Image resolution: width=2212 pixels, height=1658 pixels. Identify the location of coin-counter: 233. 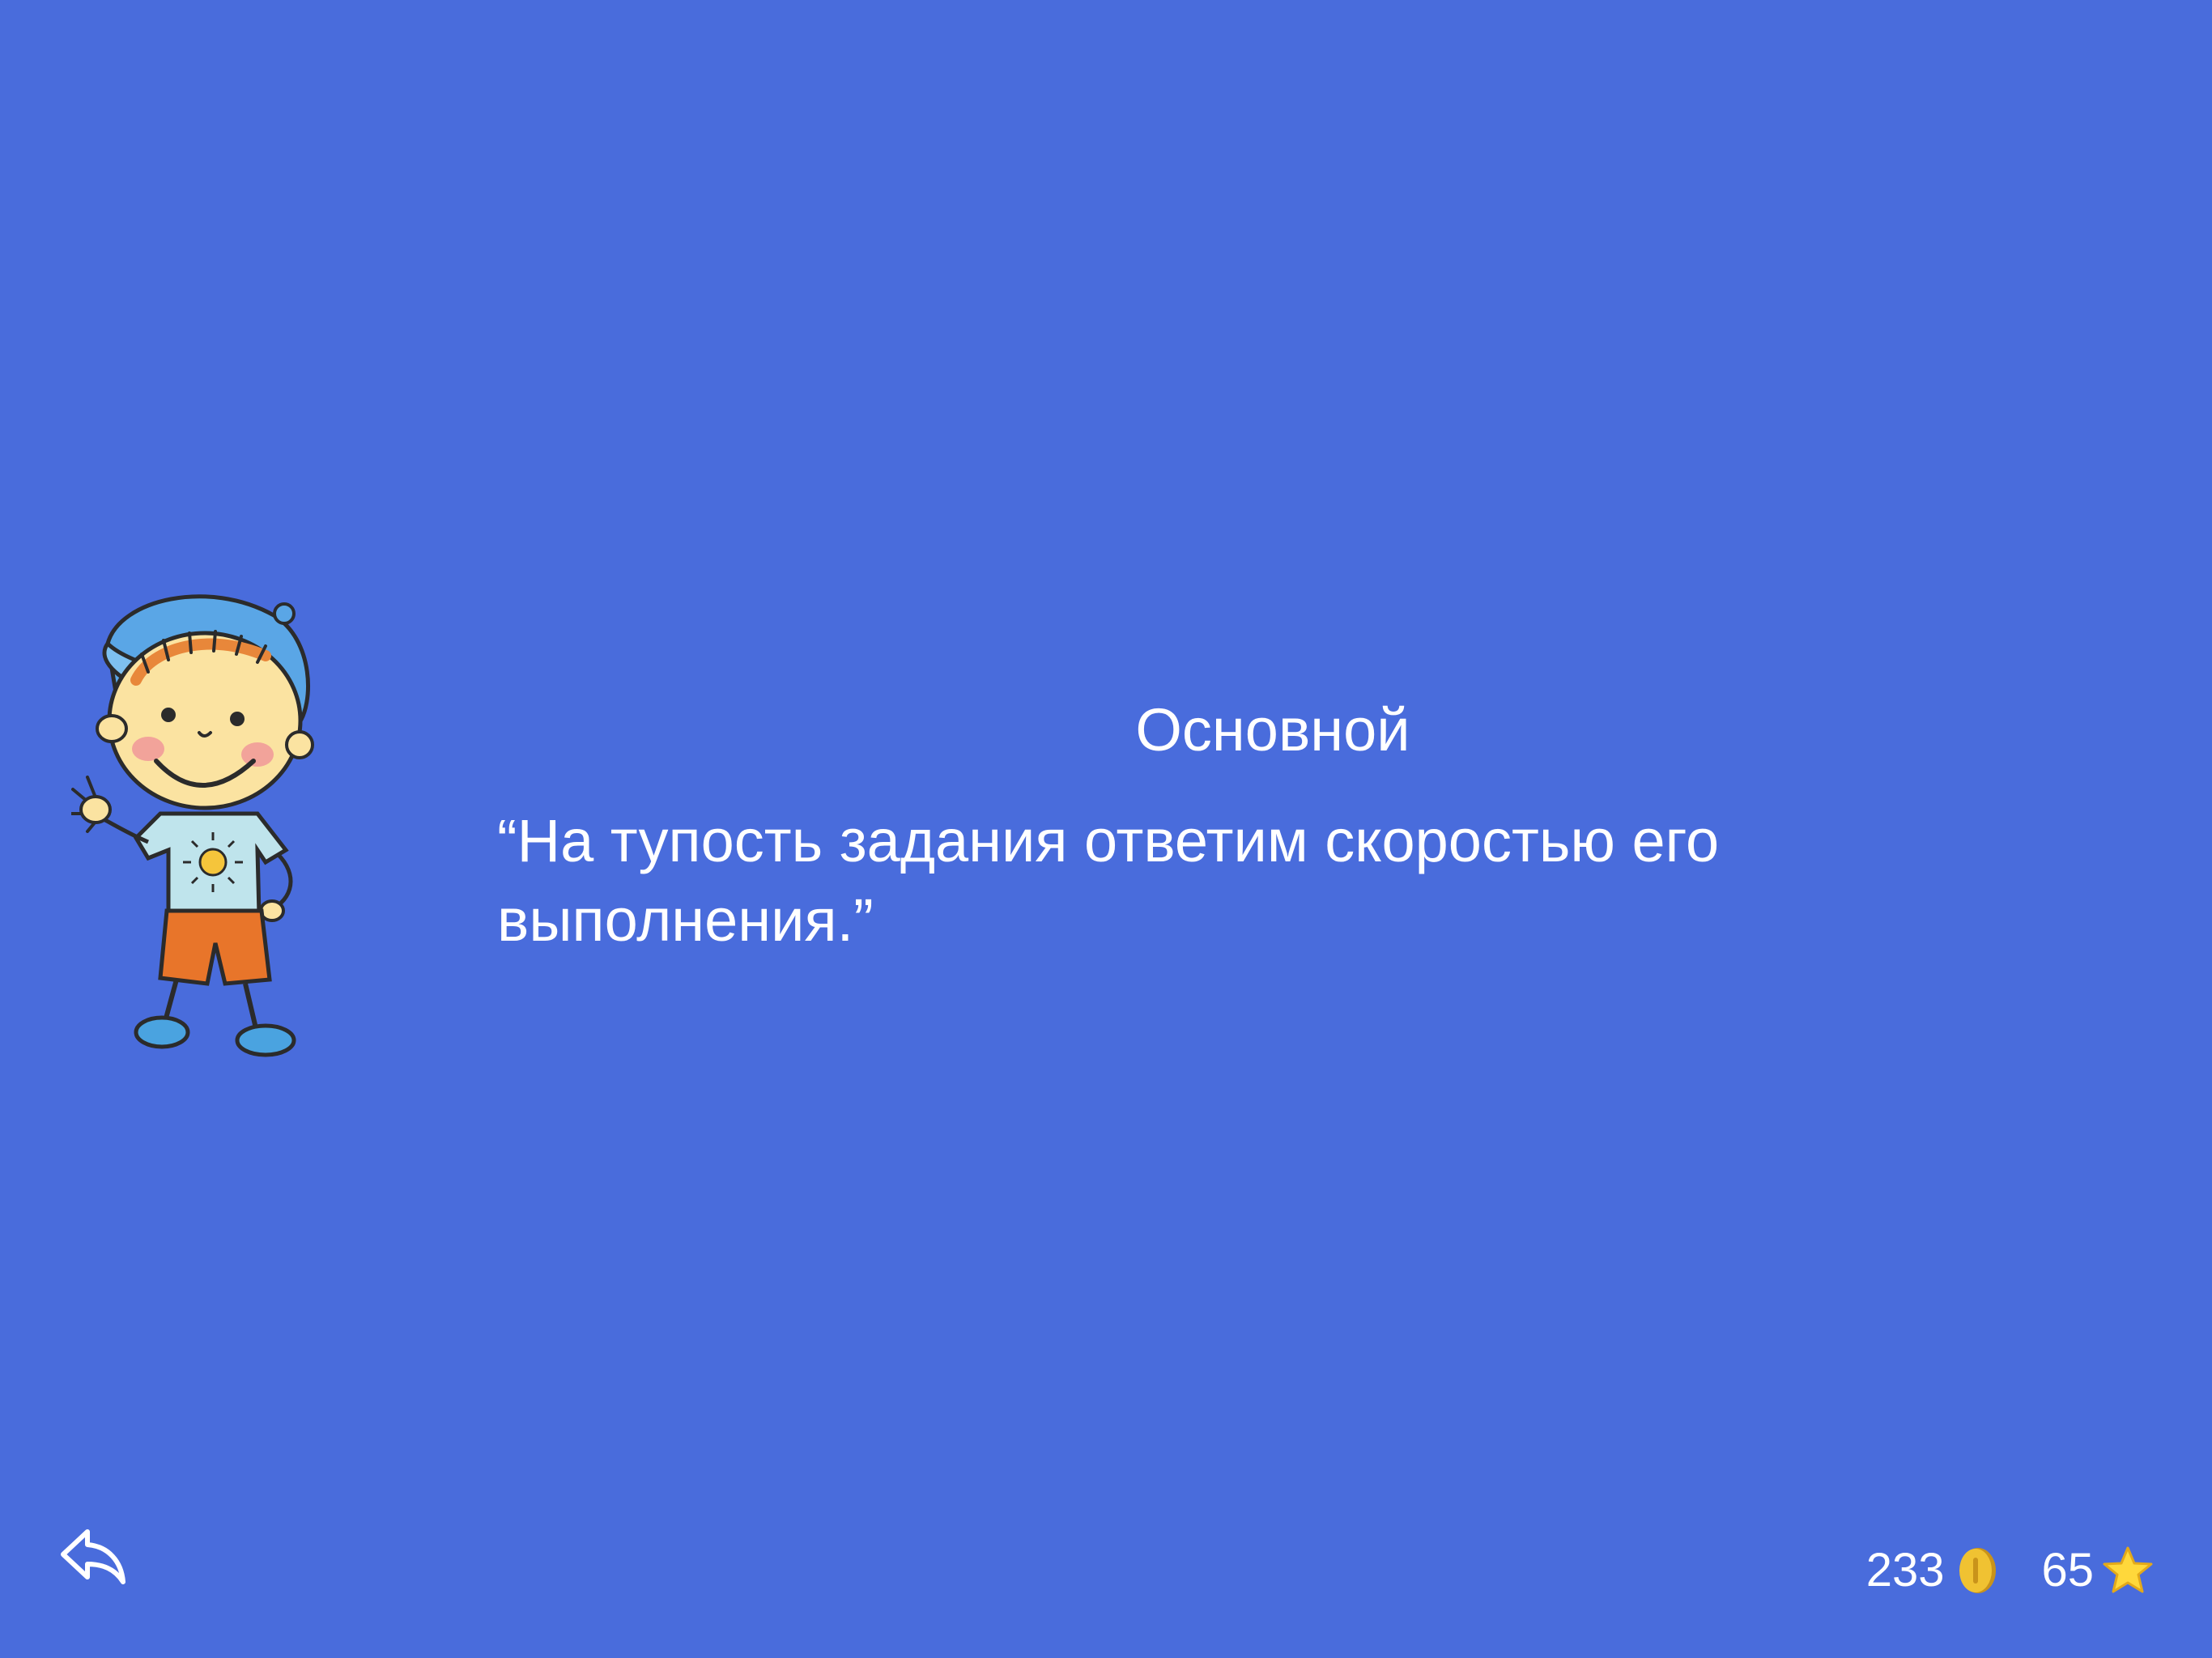
(1936, 1570).